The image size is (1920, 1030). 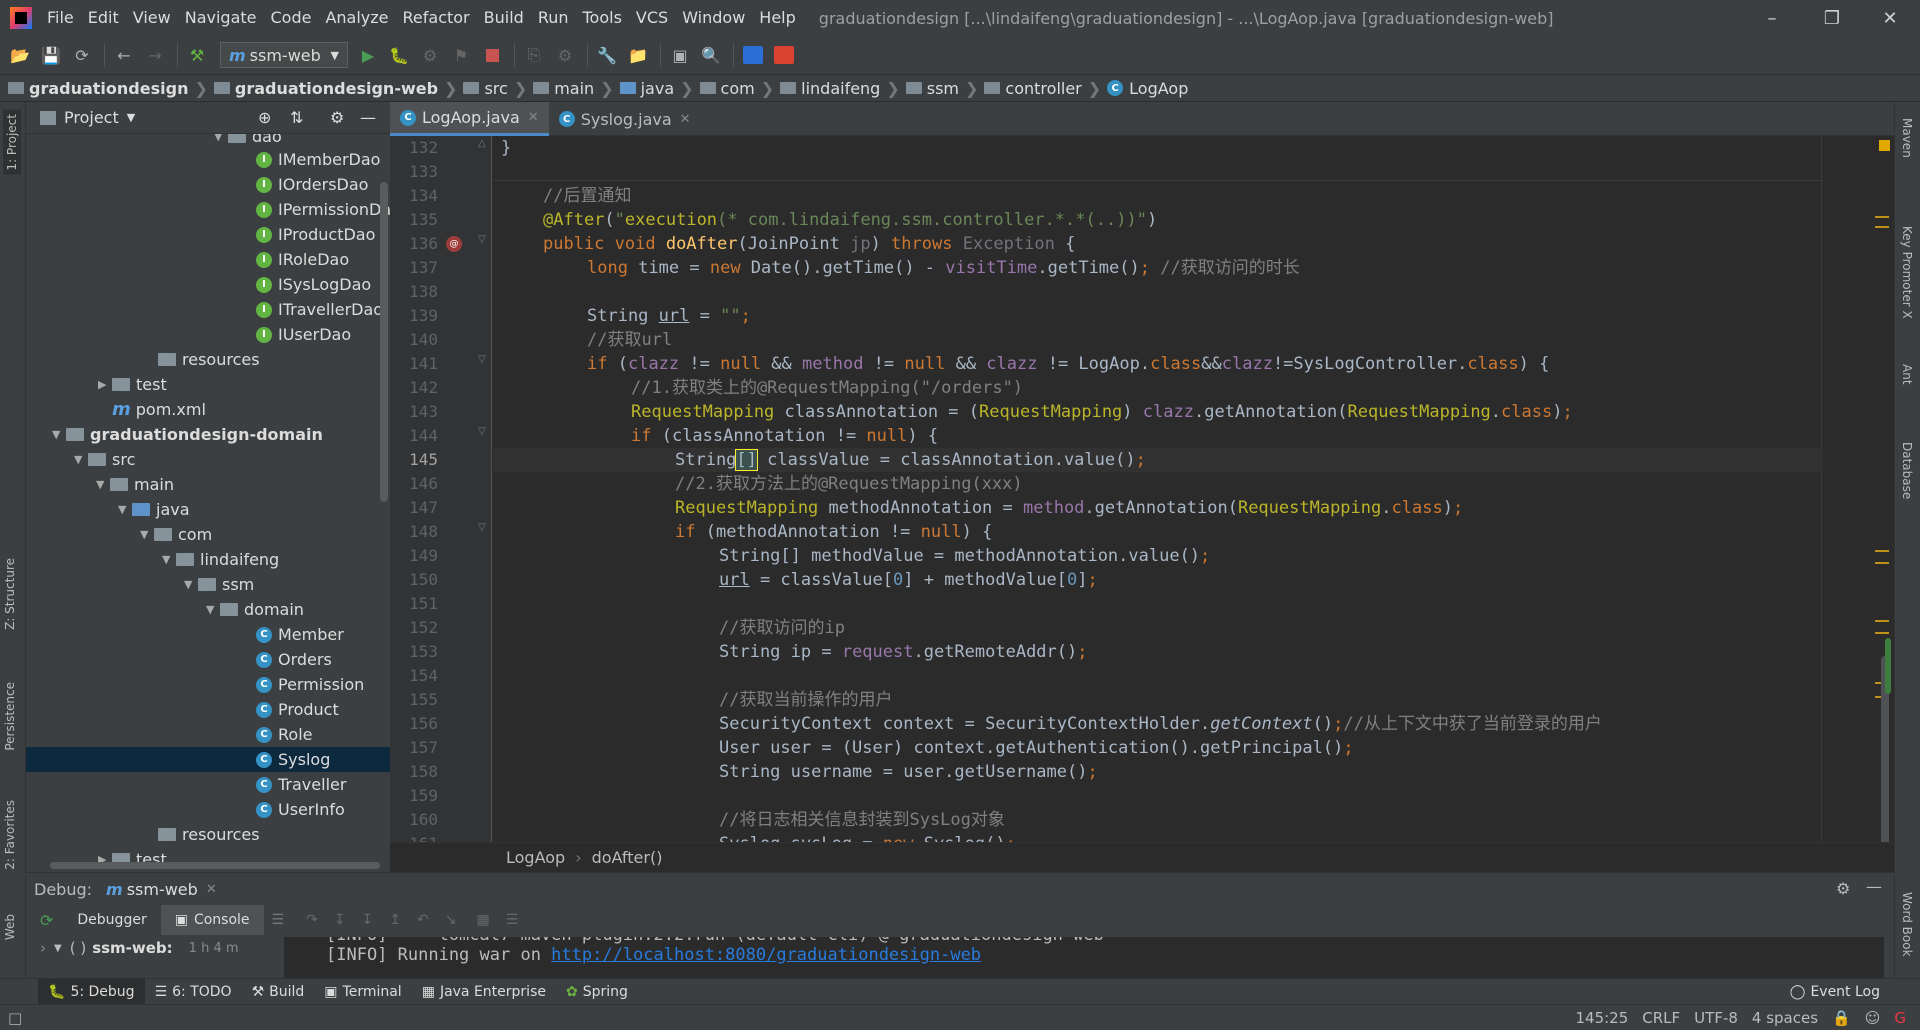 I want to click on caret-position: 145:25, so click(x=1602, y=1018).